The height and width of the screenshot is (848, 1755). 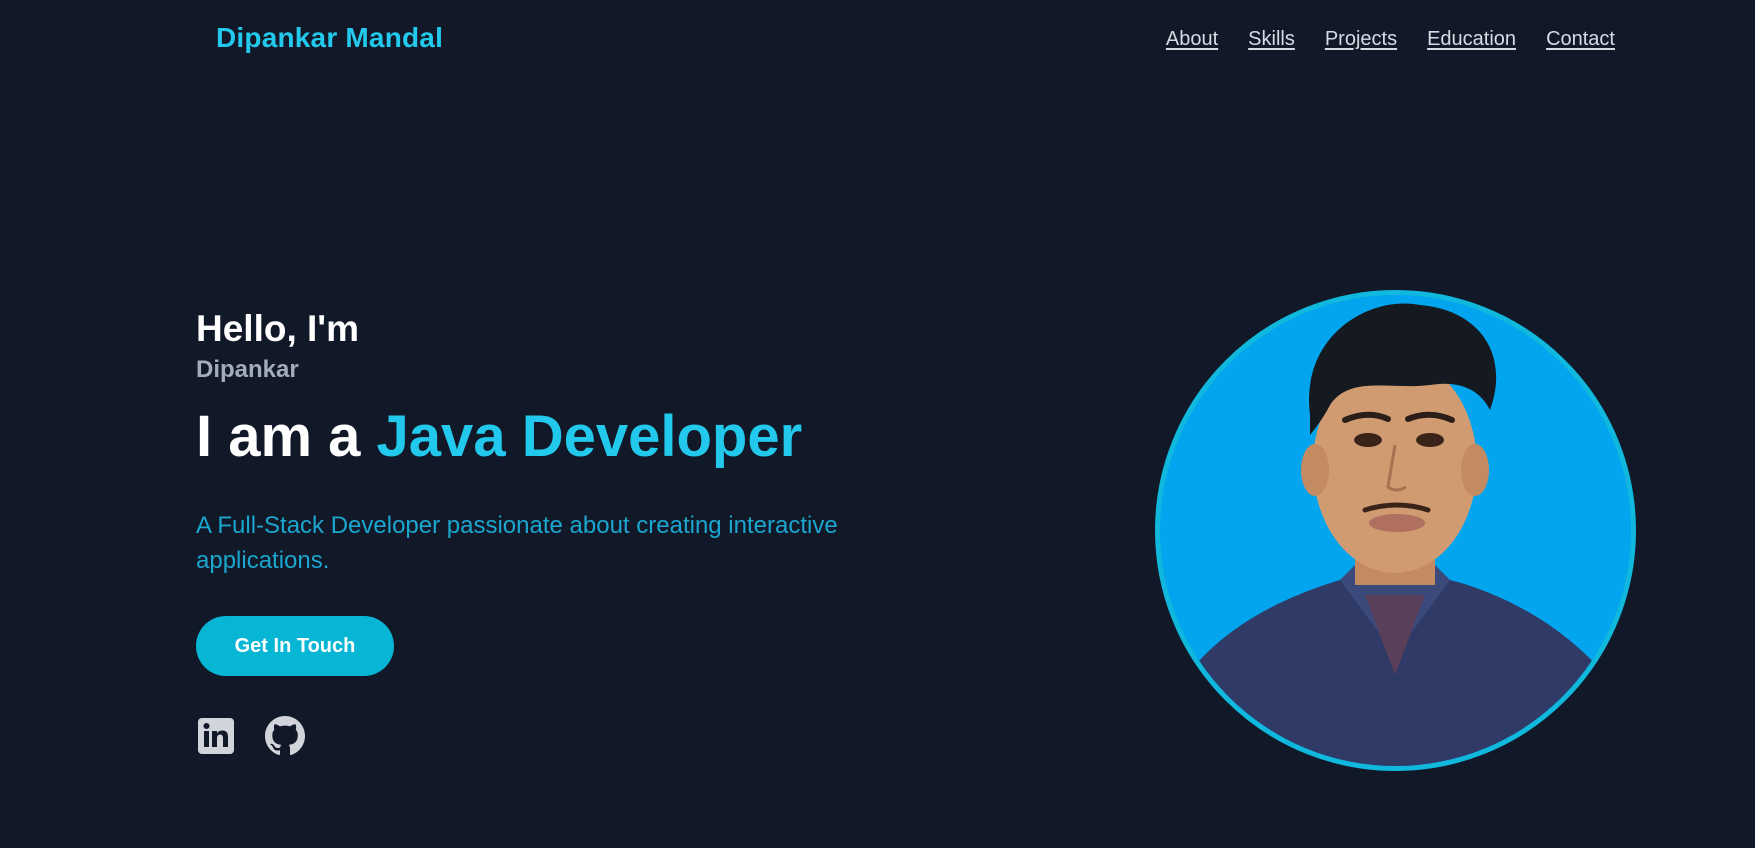 I want to click on get-in-touch-button: Get In Touch, so click(x=295, y=646).